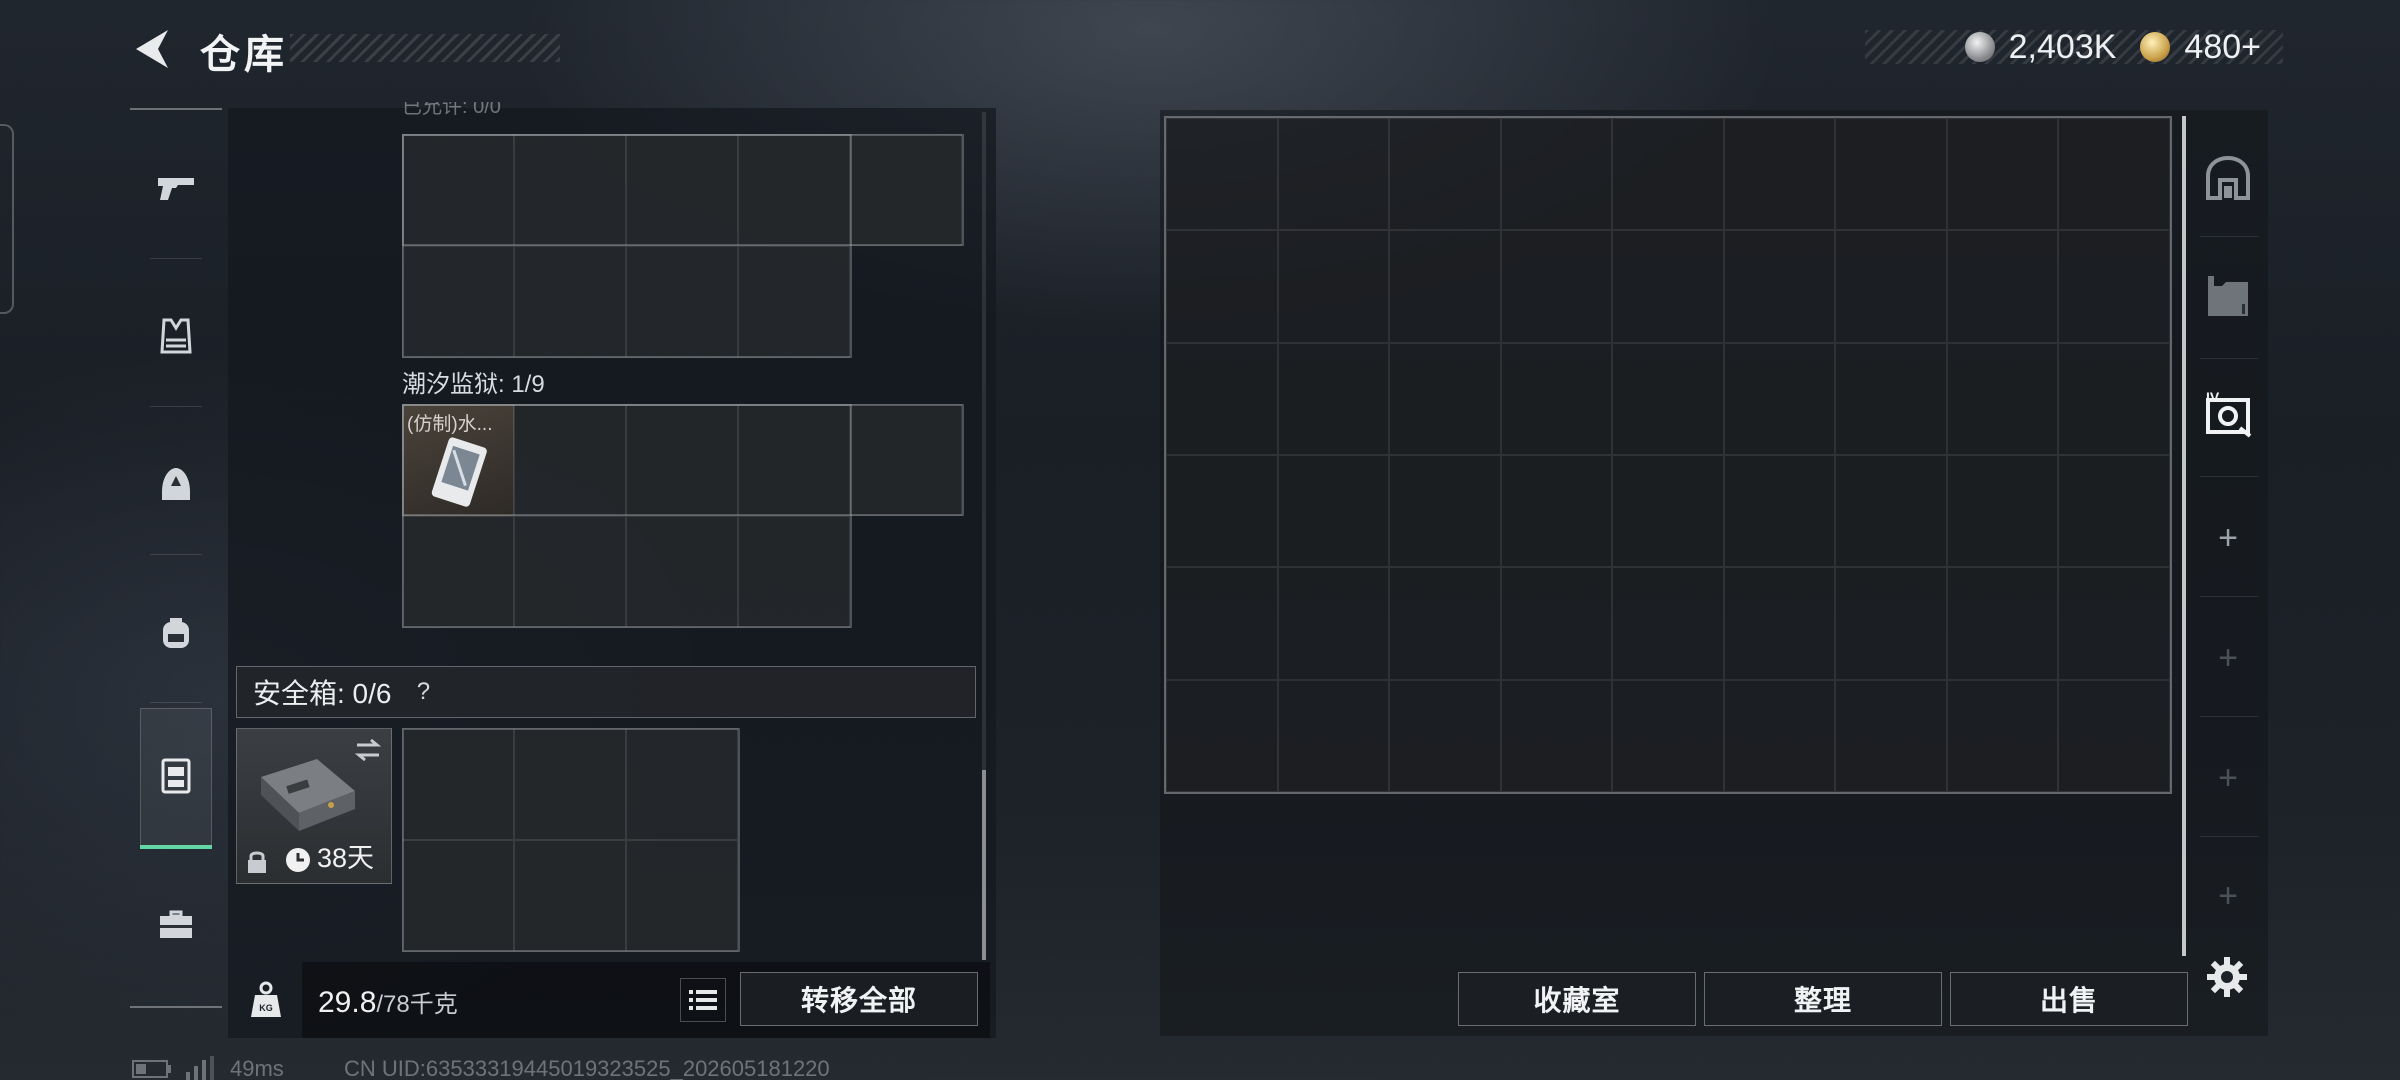 The height and width of the screenshot is (1080, 2400). What do you see at coordinates (2063, 47) in the screenshot?
I see `silver-currency-value: 2,403K` at bounding box center [2063, 47].